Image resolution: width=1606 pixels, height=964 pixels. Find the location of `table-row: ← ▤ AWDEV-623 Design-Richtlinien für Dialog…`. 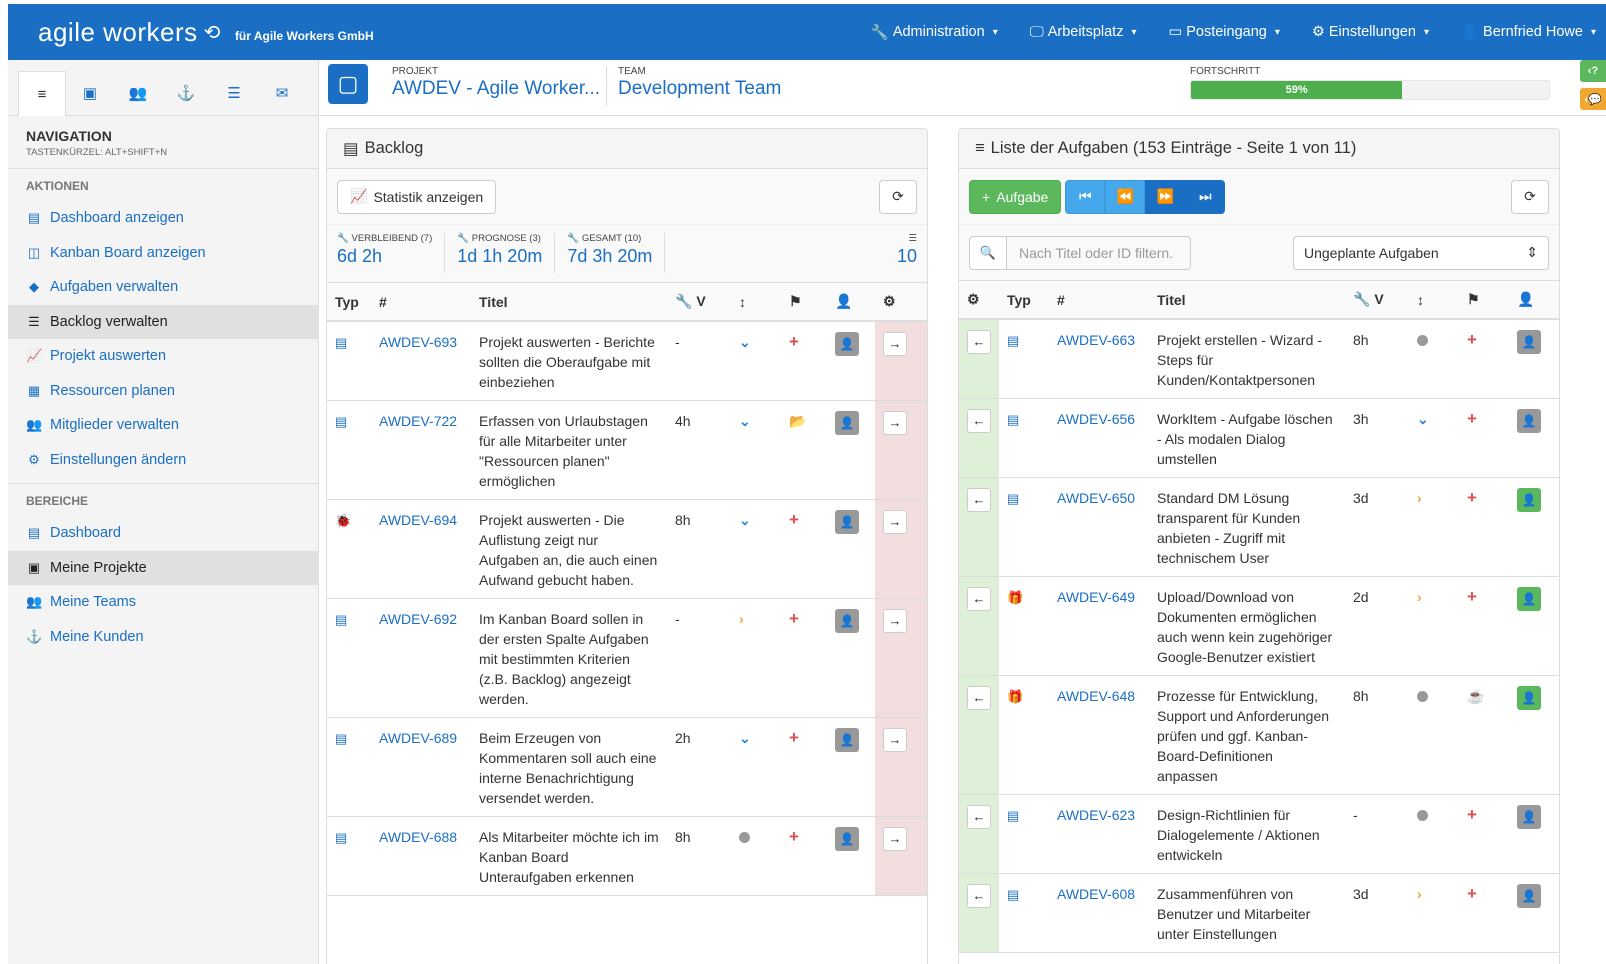

table-row: ← ▤ AWDEV-623 Design-Richtlinien für Dialog… is located at coordinates (1259, 834).